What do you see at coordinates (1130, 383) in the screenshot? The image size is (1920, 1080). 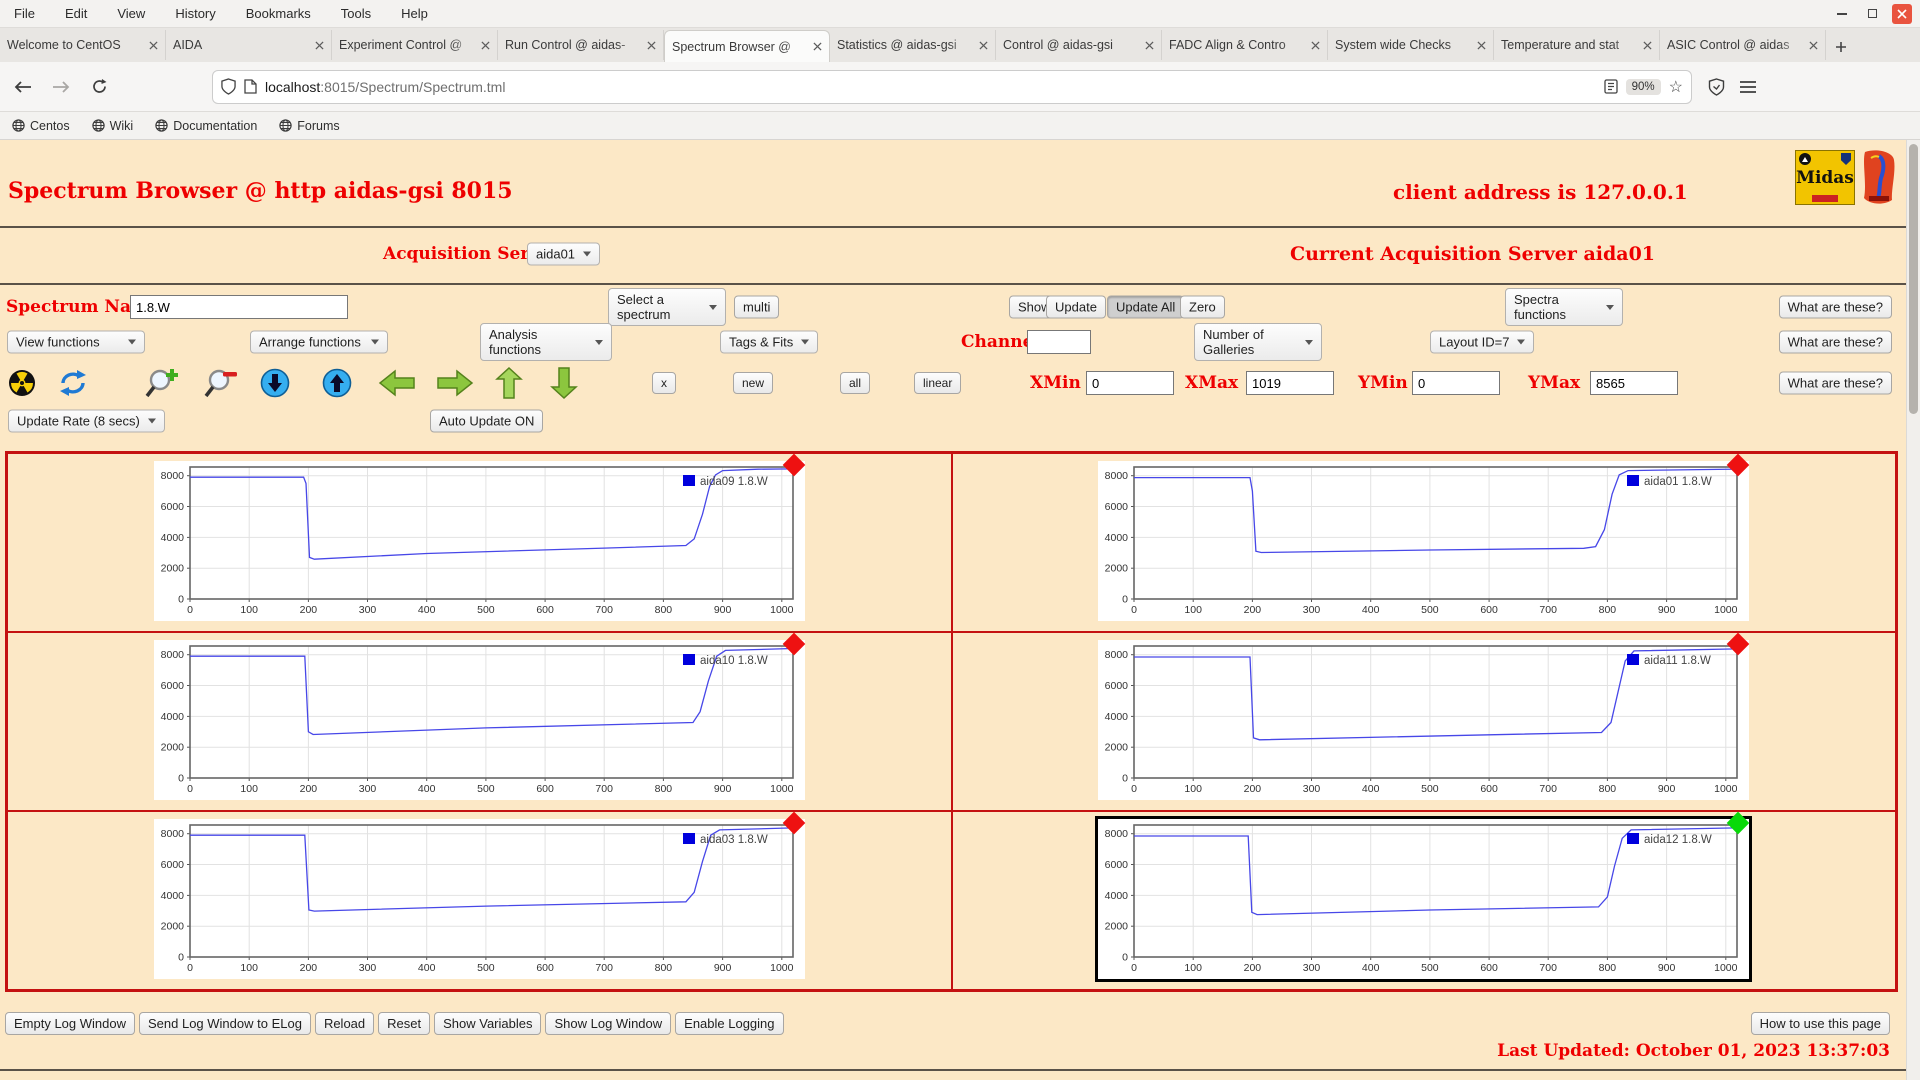 I see `xmin-input` at bounding box center [1130, 383].